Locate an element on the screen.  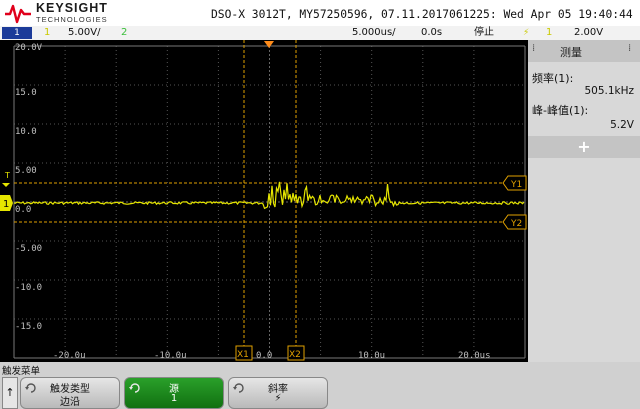
source-softkey: 源 1 is located at coordinates (174, 393).